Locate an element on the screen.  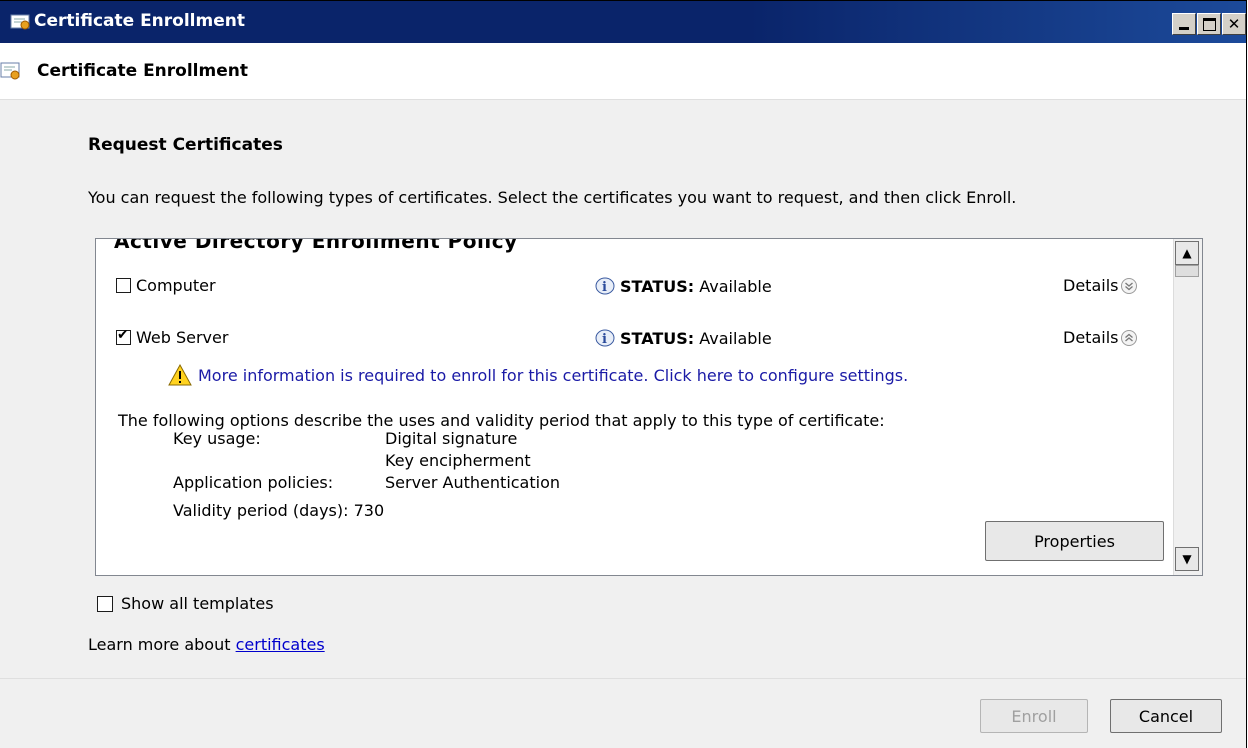
validity-period-row: Validity period (days): 730 is located at coordinates (423, 513).